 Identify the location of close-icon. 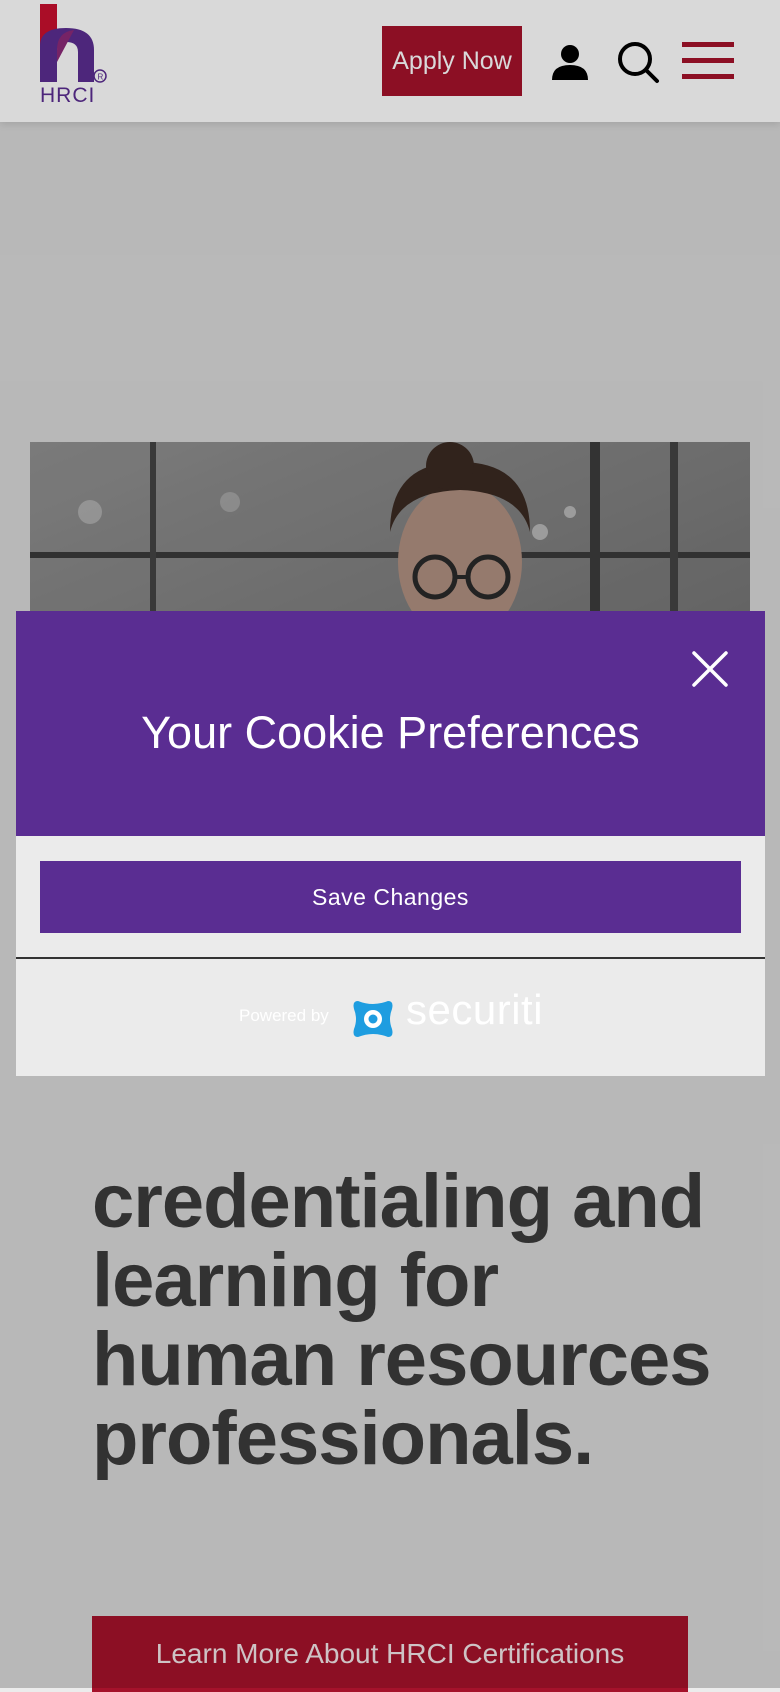
(710, 669).